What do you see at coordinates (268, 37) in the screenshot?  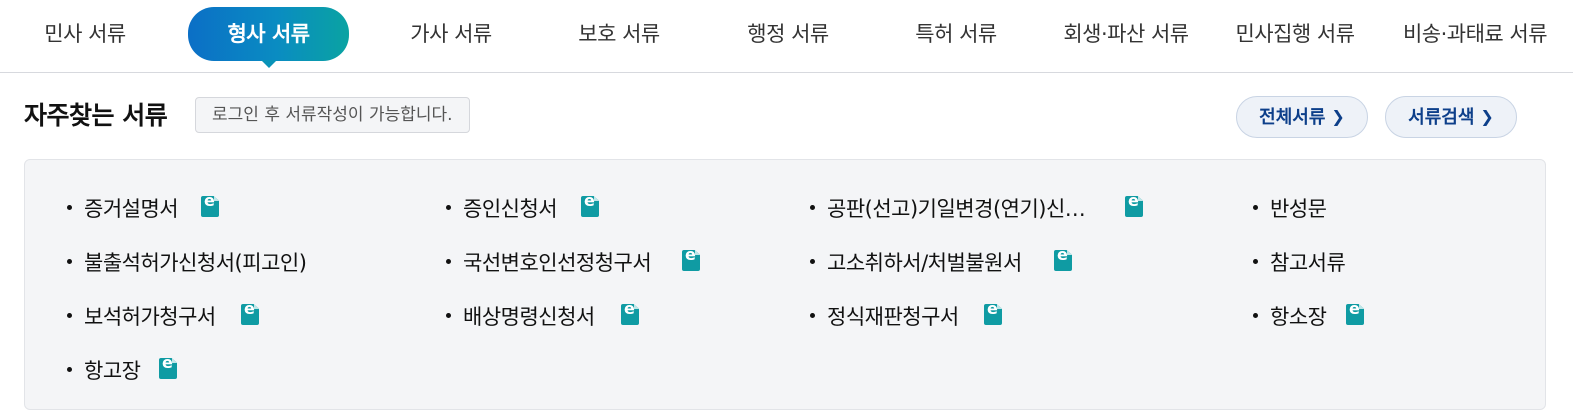 I see `tab-criminal-documents: 형사 서류` at bounding box center [268, 37].